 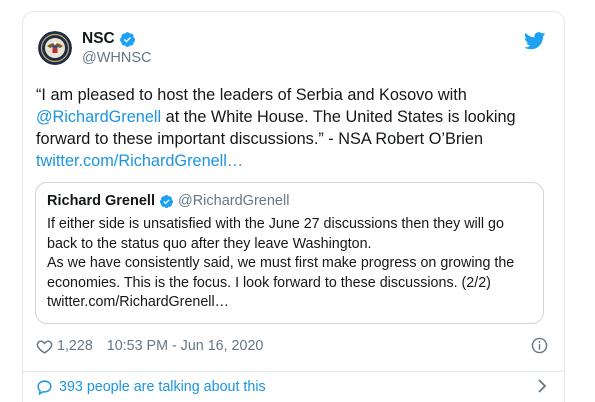 What do you see at coordinates (117, 58) in the screenshot?
I see `author-handle: @WHNSC` at bounding box center [117, 58].